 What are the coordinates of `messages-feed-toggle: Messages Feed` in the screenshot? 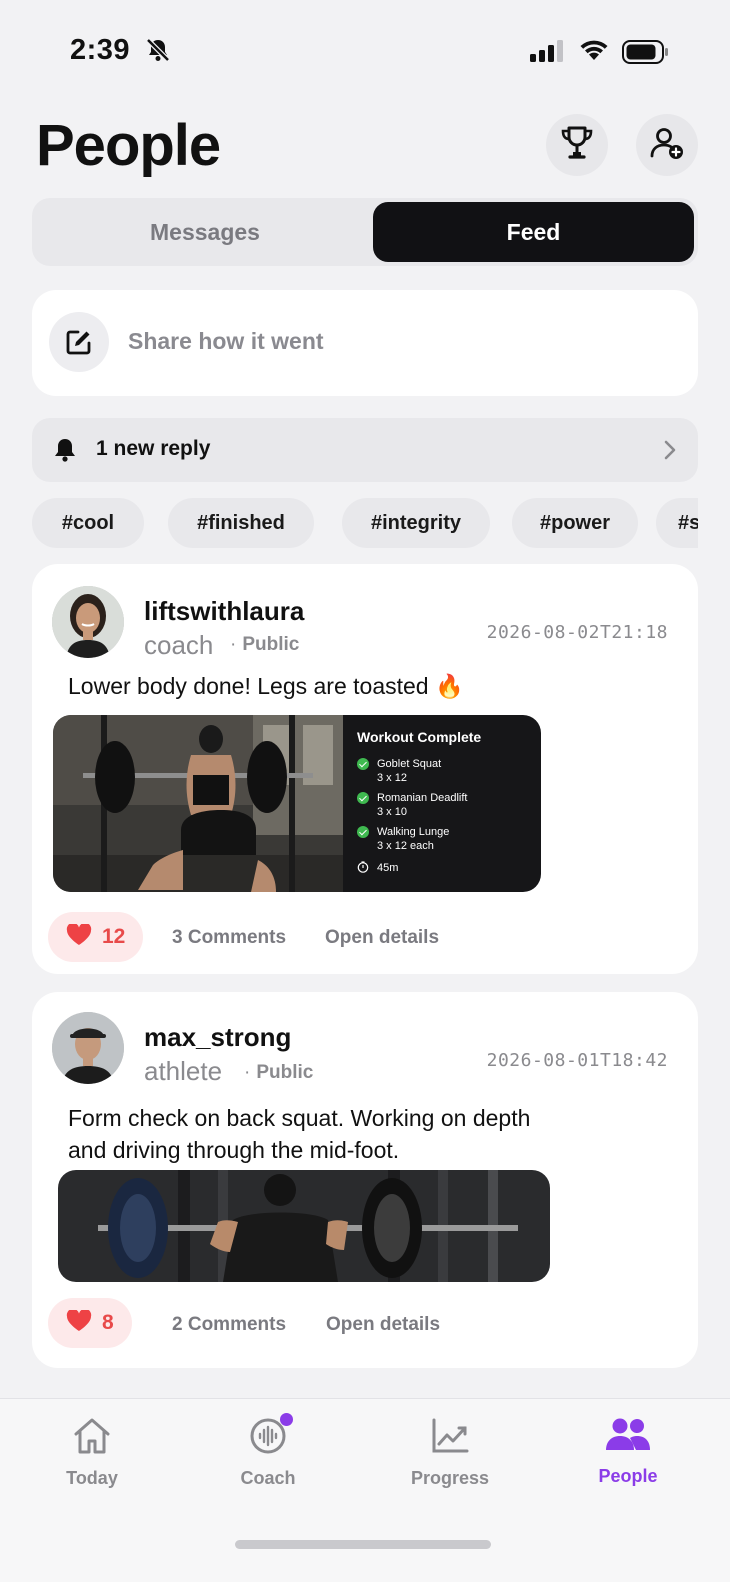 It's located at (365, 232).